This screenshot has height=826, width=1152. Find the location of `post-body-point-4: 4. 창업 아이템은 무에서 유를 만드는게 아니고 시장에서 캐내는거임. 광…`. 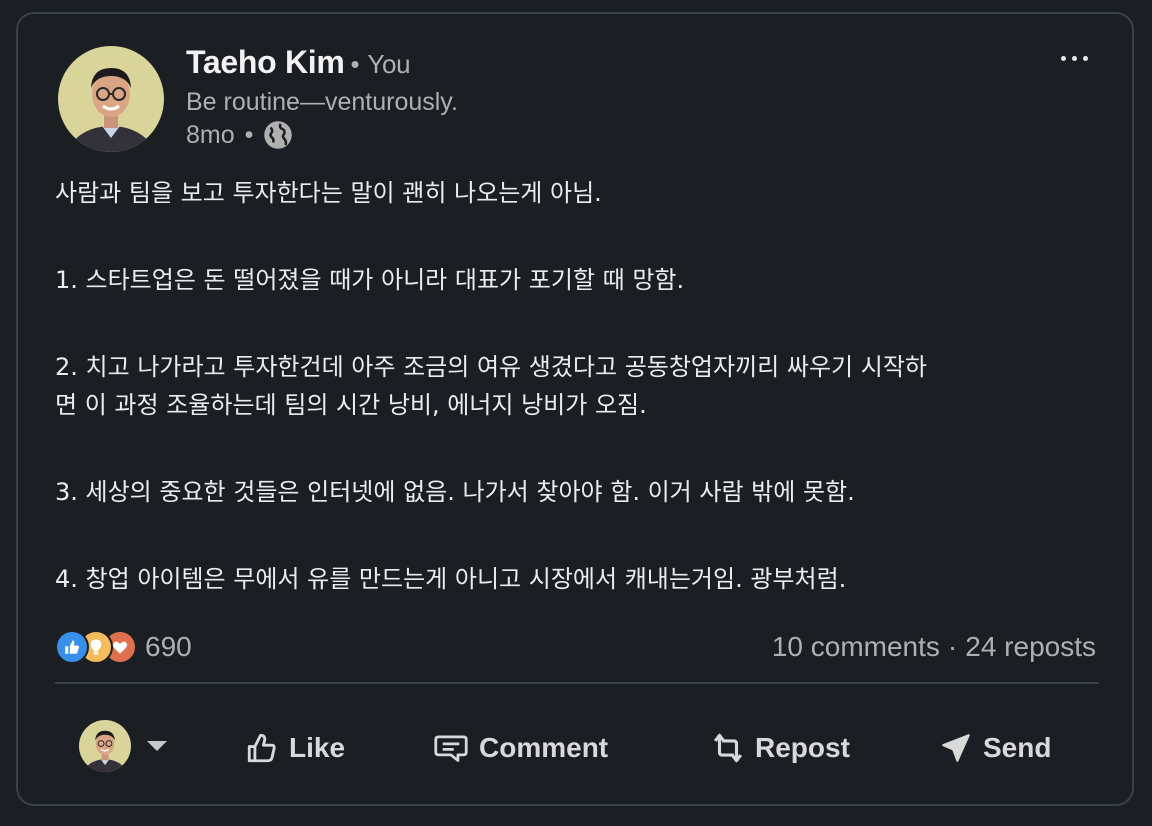

post-body-point-4: 4. 창업 아이템은 무에서 유를 만드는게 아니고 시장에서 캐내는거임. 광… is located at coordinates (451, 579).